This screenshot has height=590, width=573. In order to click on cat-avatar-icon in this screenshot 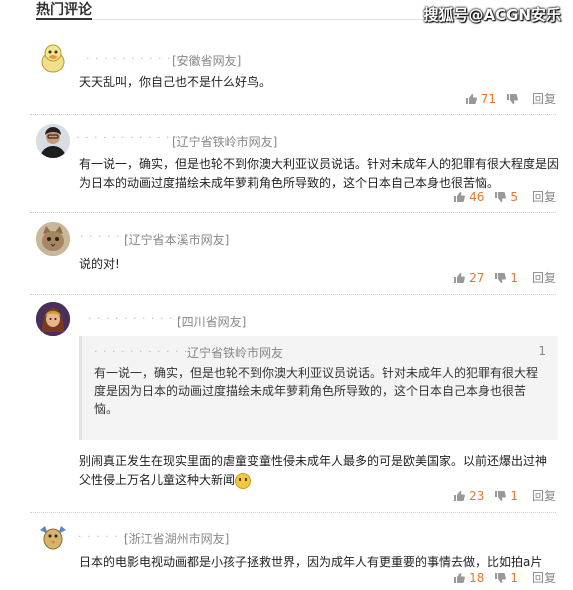, I will do `click(53, 239)`.